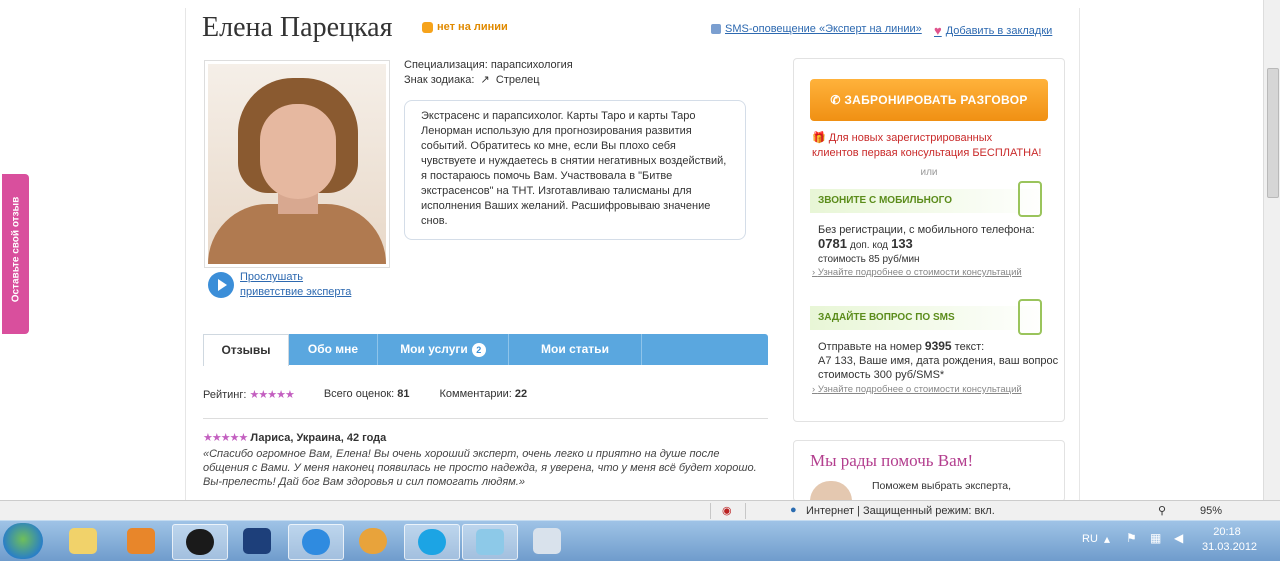 This screenshot has width=1280, height=561. What do you see at coordinates (1227, 532) in the screenshot?
I see `clock-time: 20:18` at bounding box center [1227, 532].